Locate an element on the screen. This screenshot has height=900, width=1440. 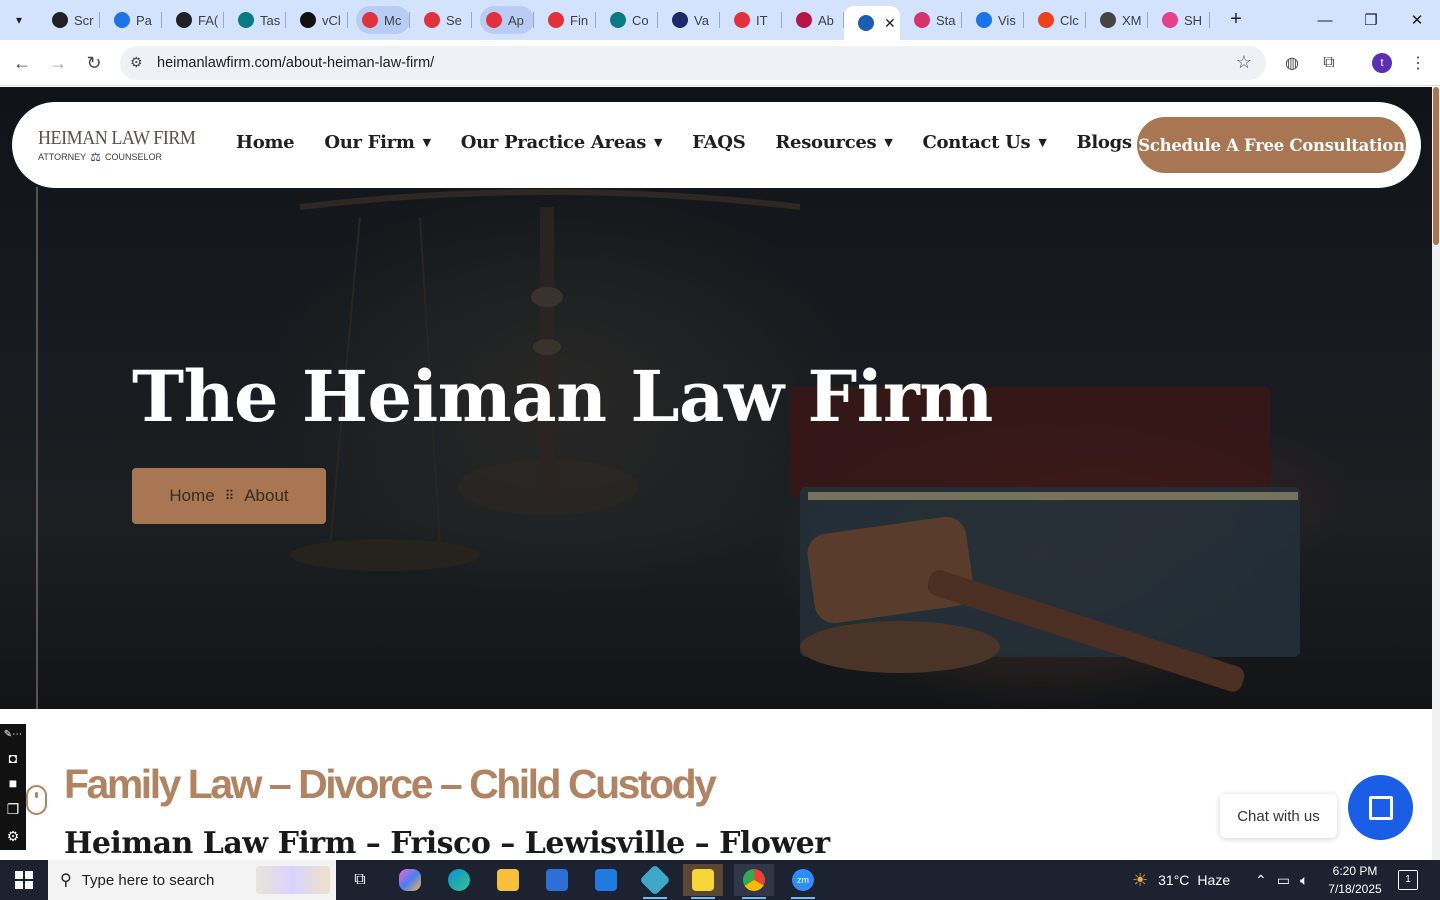
sticky-notes-app is located at coordinates (703, 881).